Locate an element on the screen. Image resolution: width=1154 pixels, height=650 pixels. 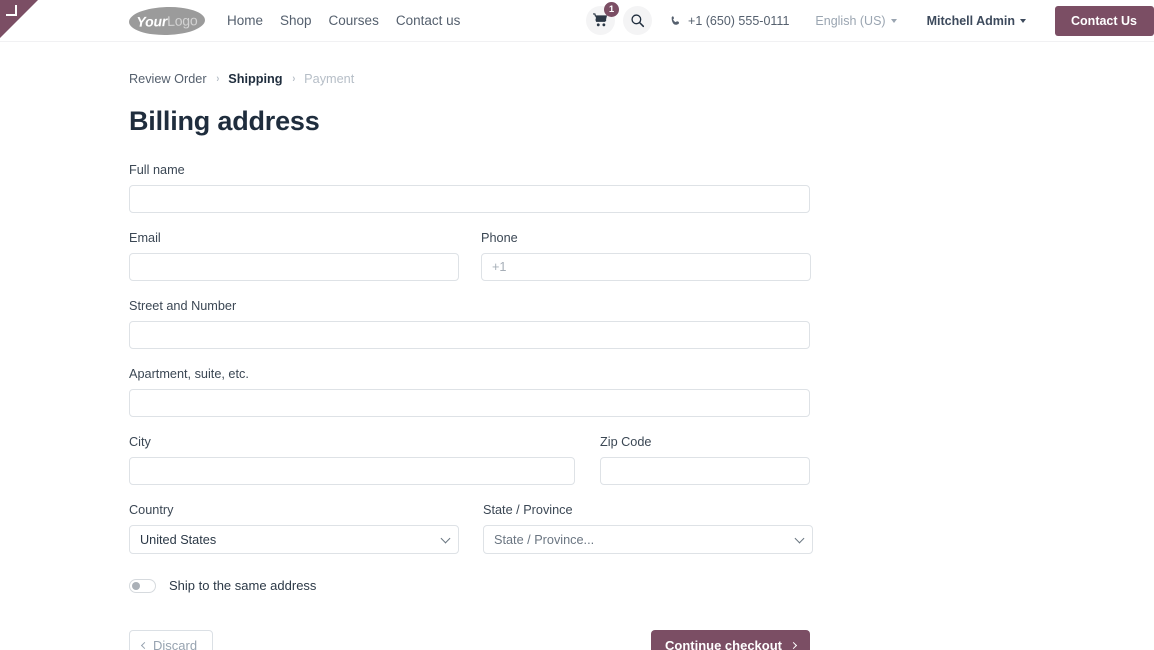
field-full-name: Full name is located at coordinates (469, 188).